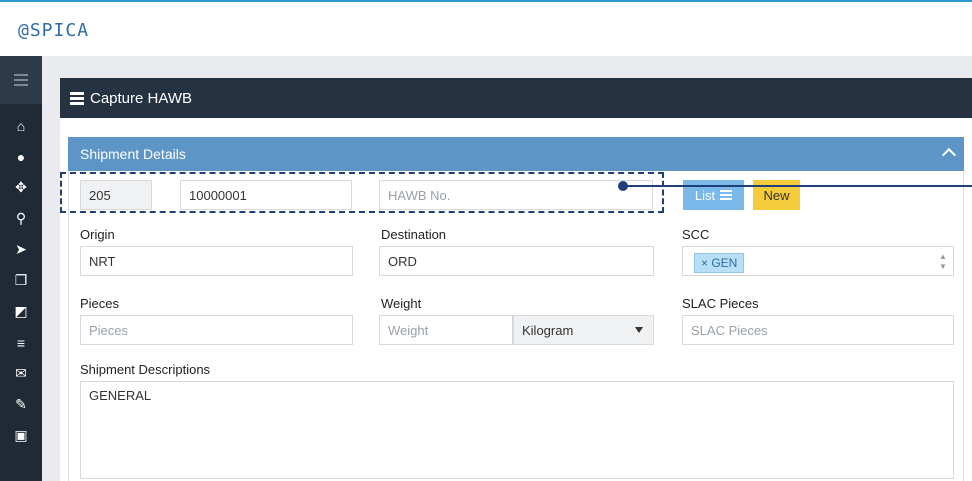 This screenshot has height=481, width=972. I want to click on sidebar: ⌂ ● ✥ ⚲ ➤ ❐ ◩ ≡ ✉ ✎ ▣, so click(21, 268).